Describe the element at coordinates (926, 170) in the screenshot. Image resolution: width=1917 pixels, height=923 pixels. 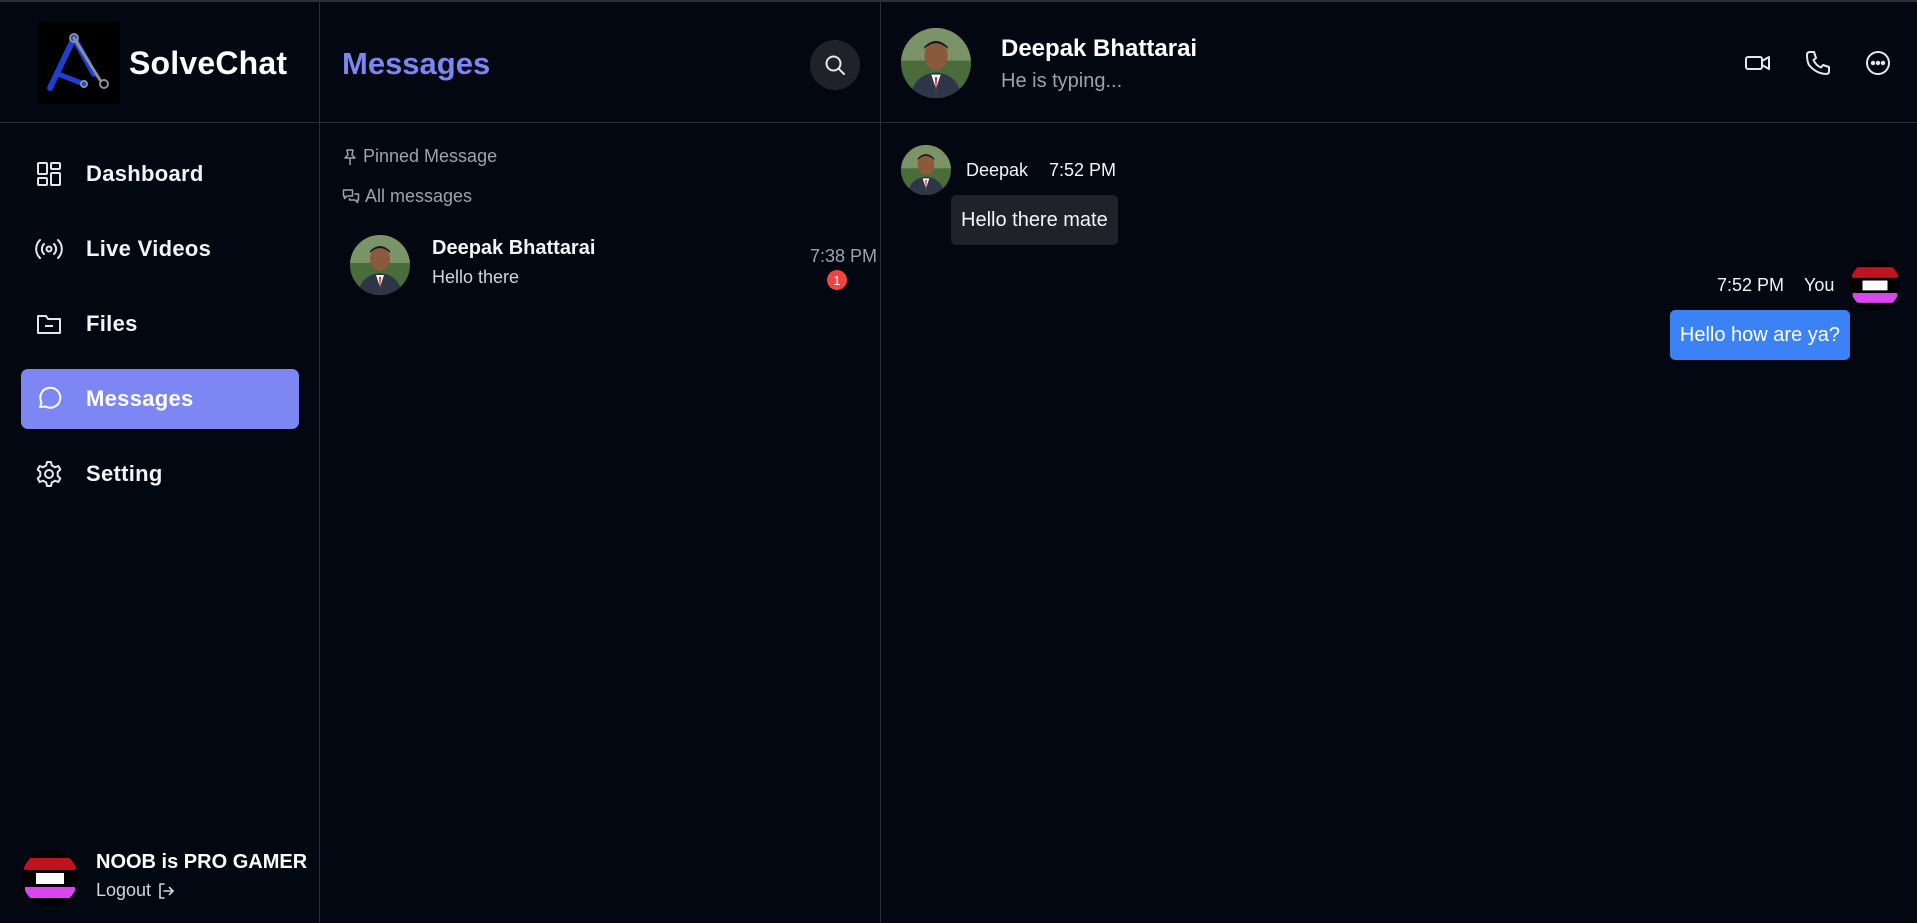
I see `message-sender-avatar` at that location.